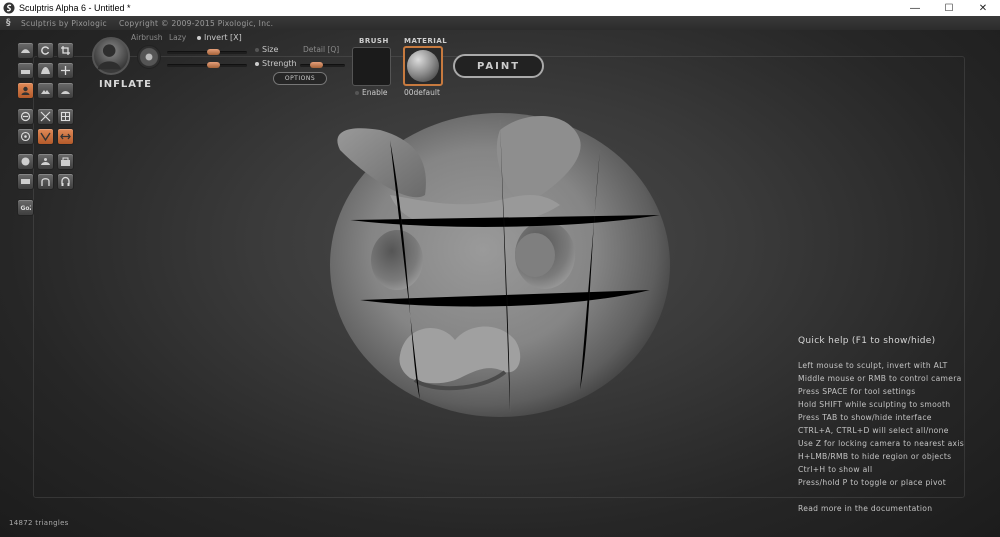  I want to click on scale-icon, so click(65, 70).